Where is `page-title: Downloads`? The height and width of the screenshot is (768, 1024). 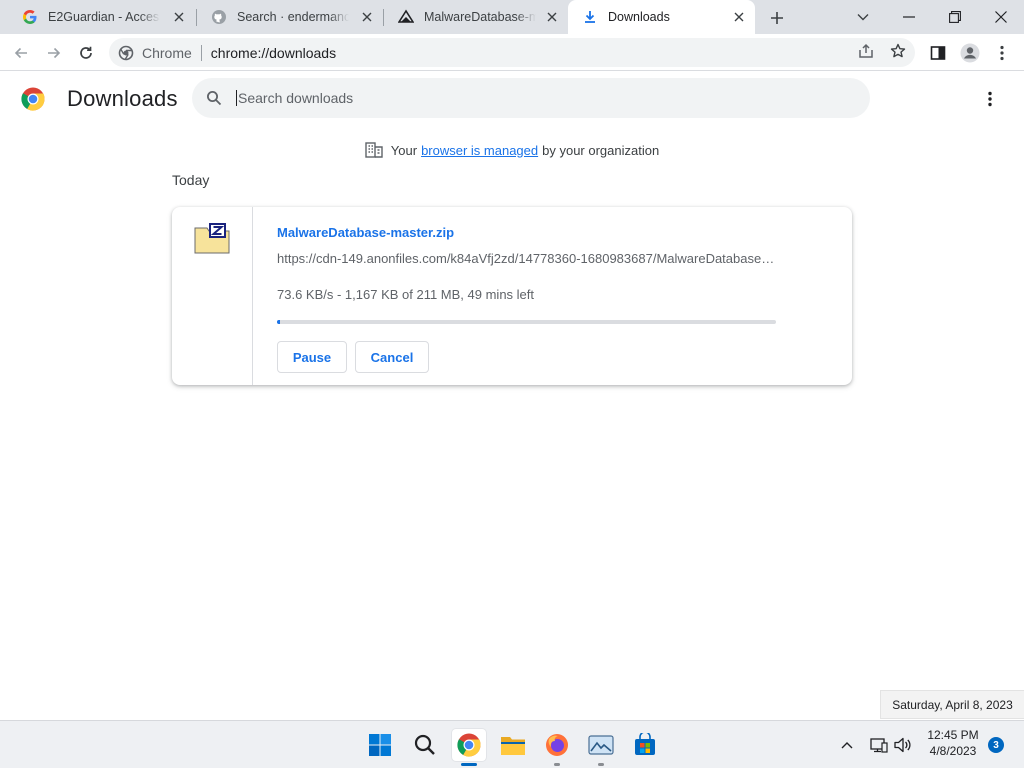 page-title: Downloads is located at coordinates (122, 98).